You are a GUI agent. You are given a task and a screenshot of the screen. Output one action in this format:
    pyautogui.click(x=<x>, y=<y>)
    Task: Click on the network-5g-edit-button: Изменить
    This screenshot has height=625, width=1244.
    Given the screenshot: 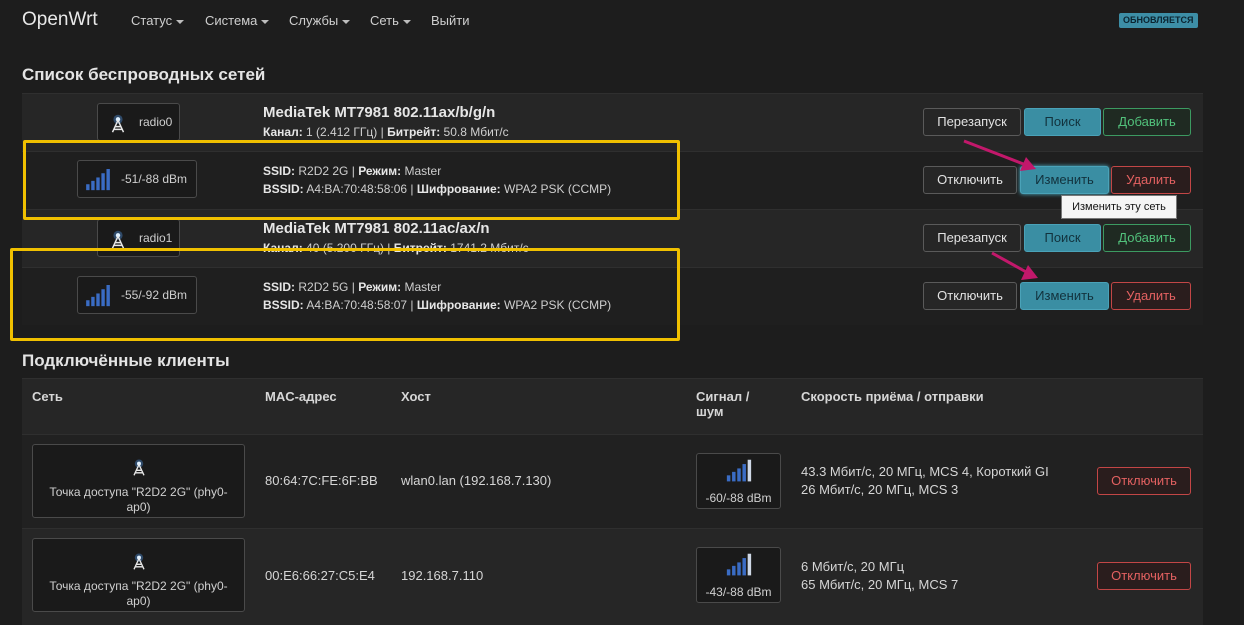 What is the action you would take?
    pyautogui.click(x=1064, y=296)
    